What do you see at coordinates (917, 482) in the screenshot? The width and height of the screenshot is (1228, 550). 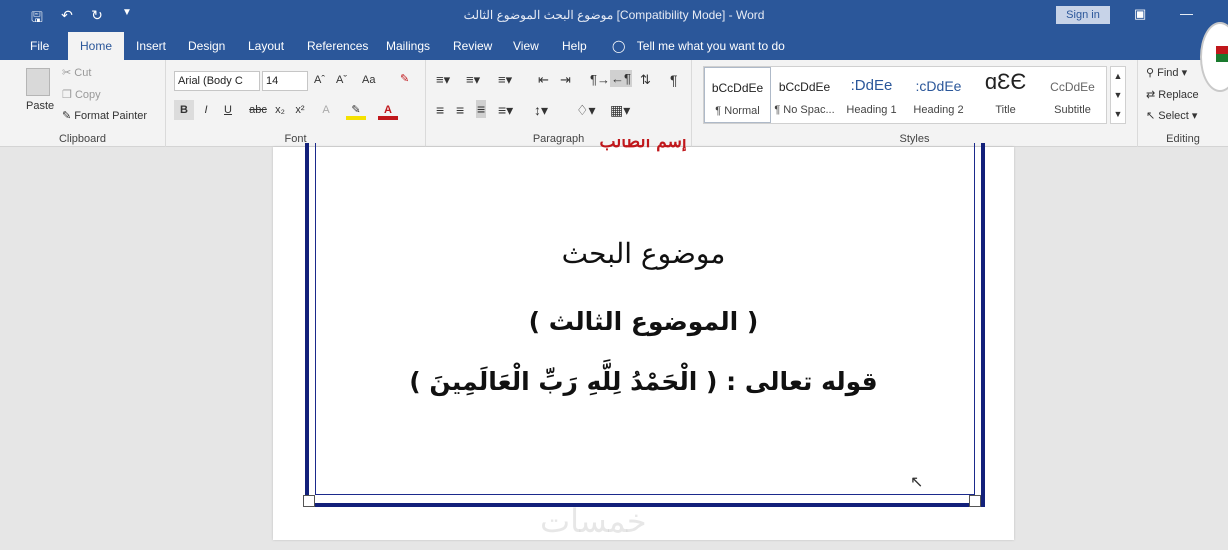 I see `mouse-cursor-icon: ↖` at bounding box center [917, 482].